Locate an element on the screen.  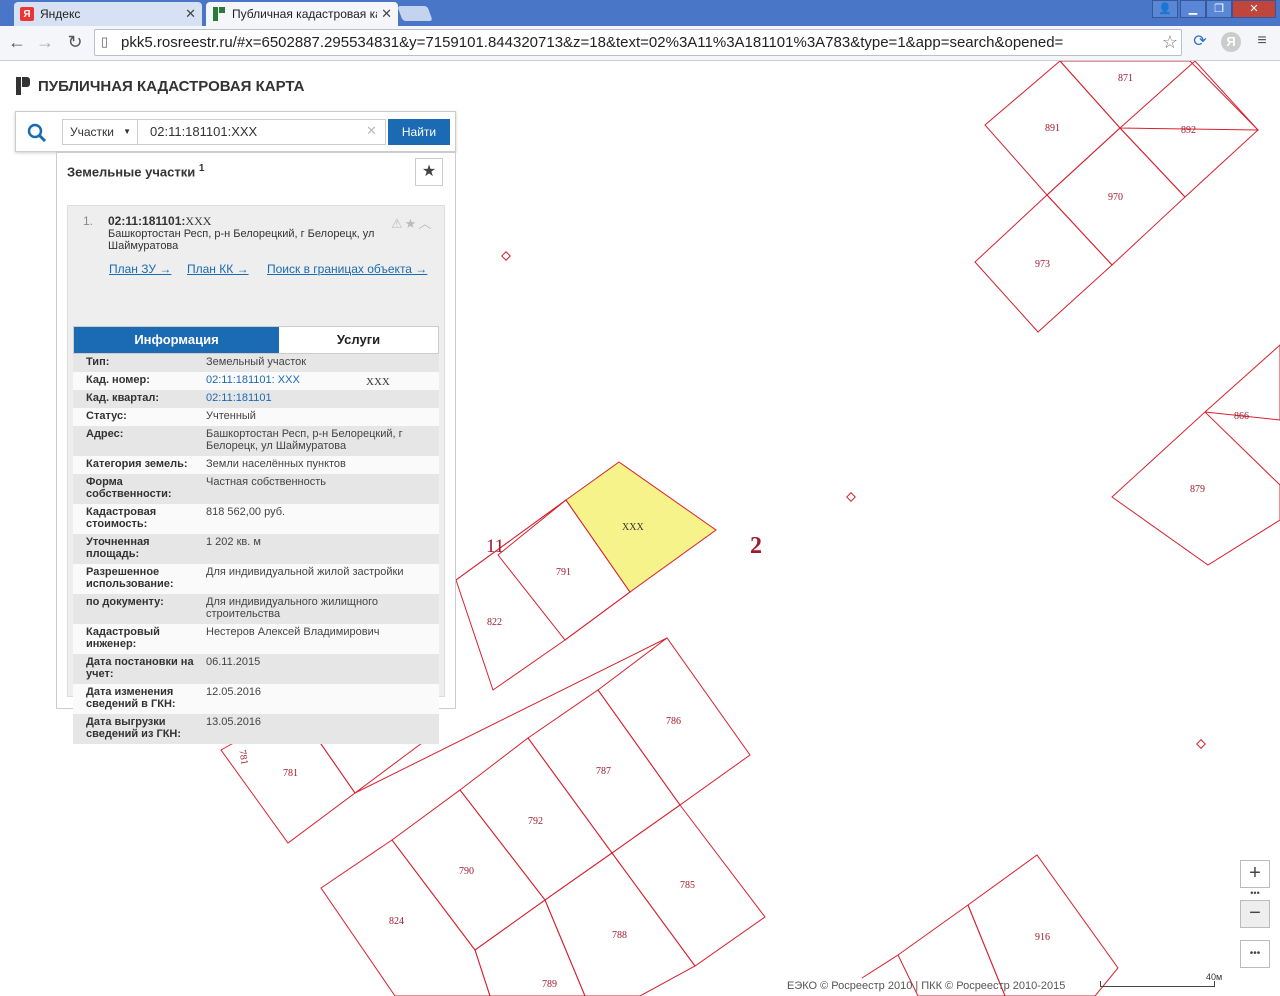
tab-pkk: Публичная кадастровая карта ✕ is located at coordinates (302, 14).